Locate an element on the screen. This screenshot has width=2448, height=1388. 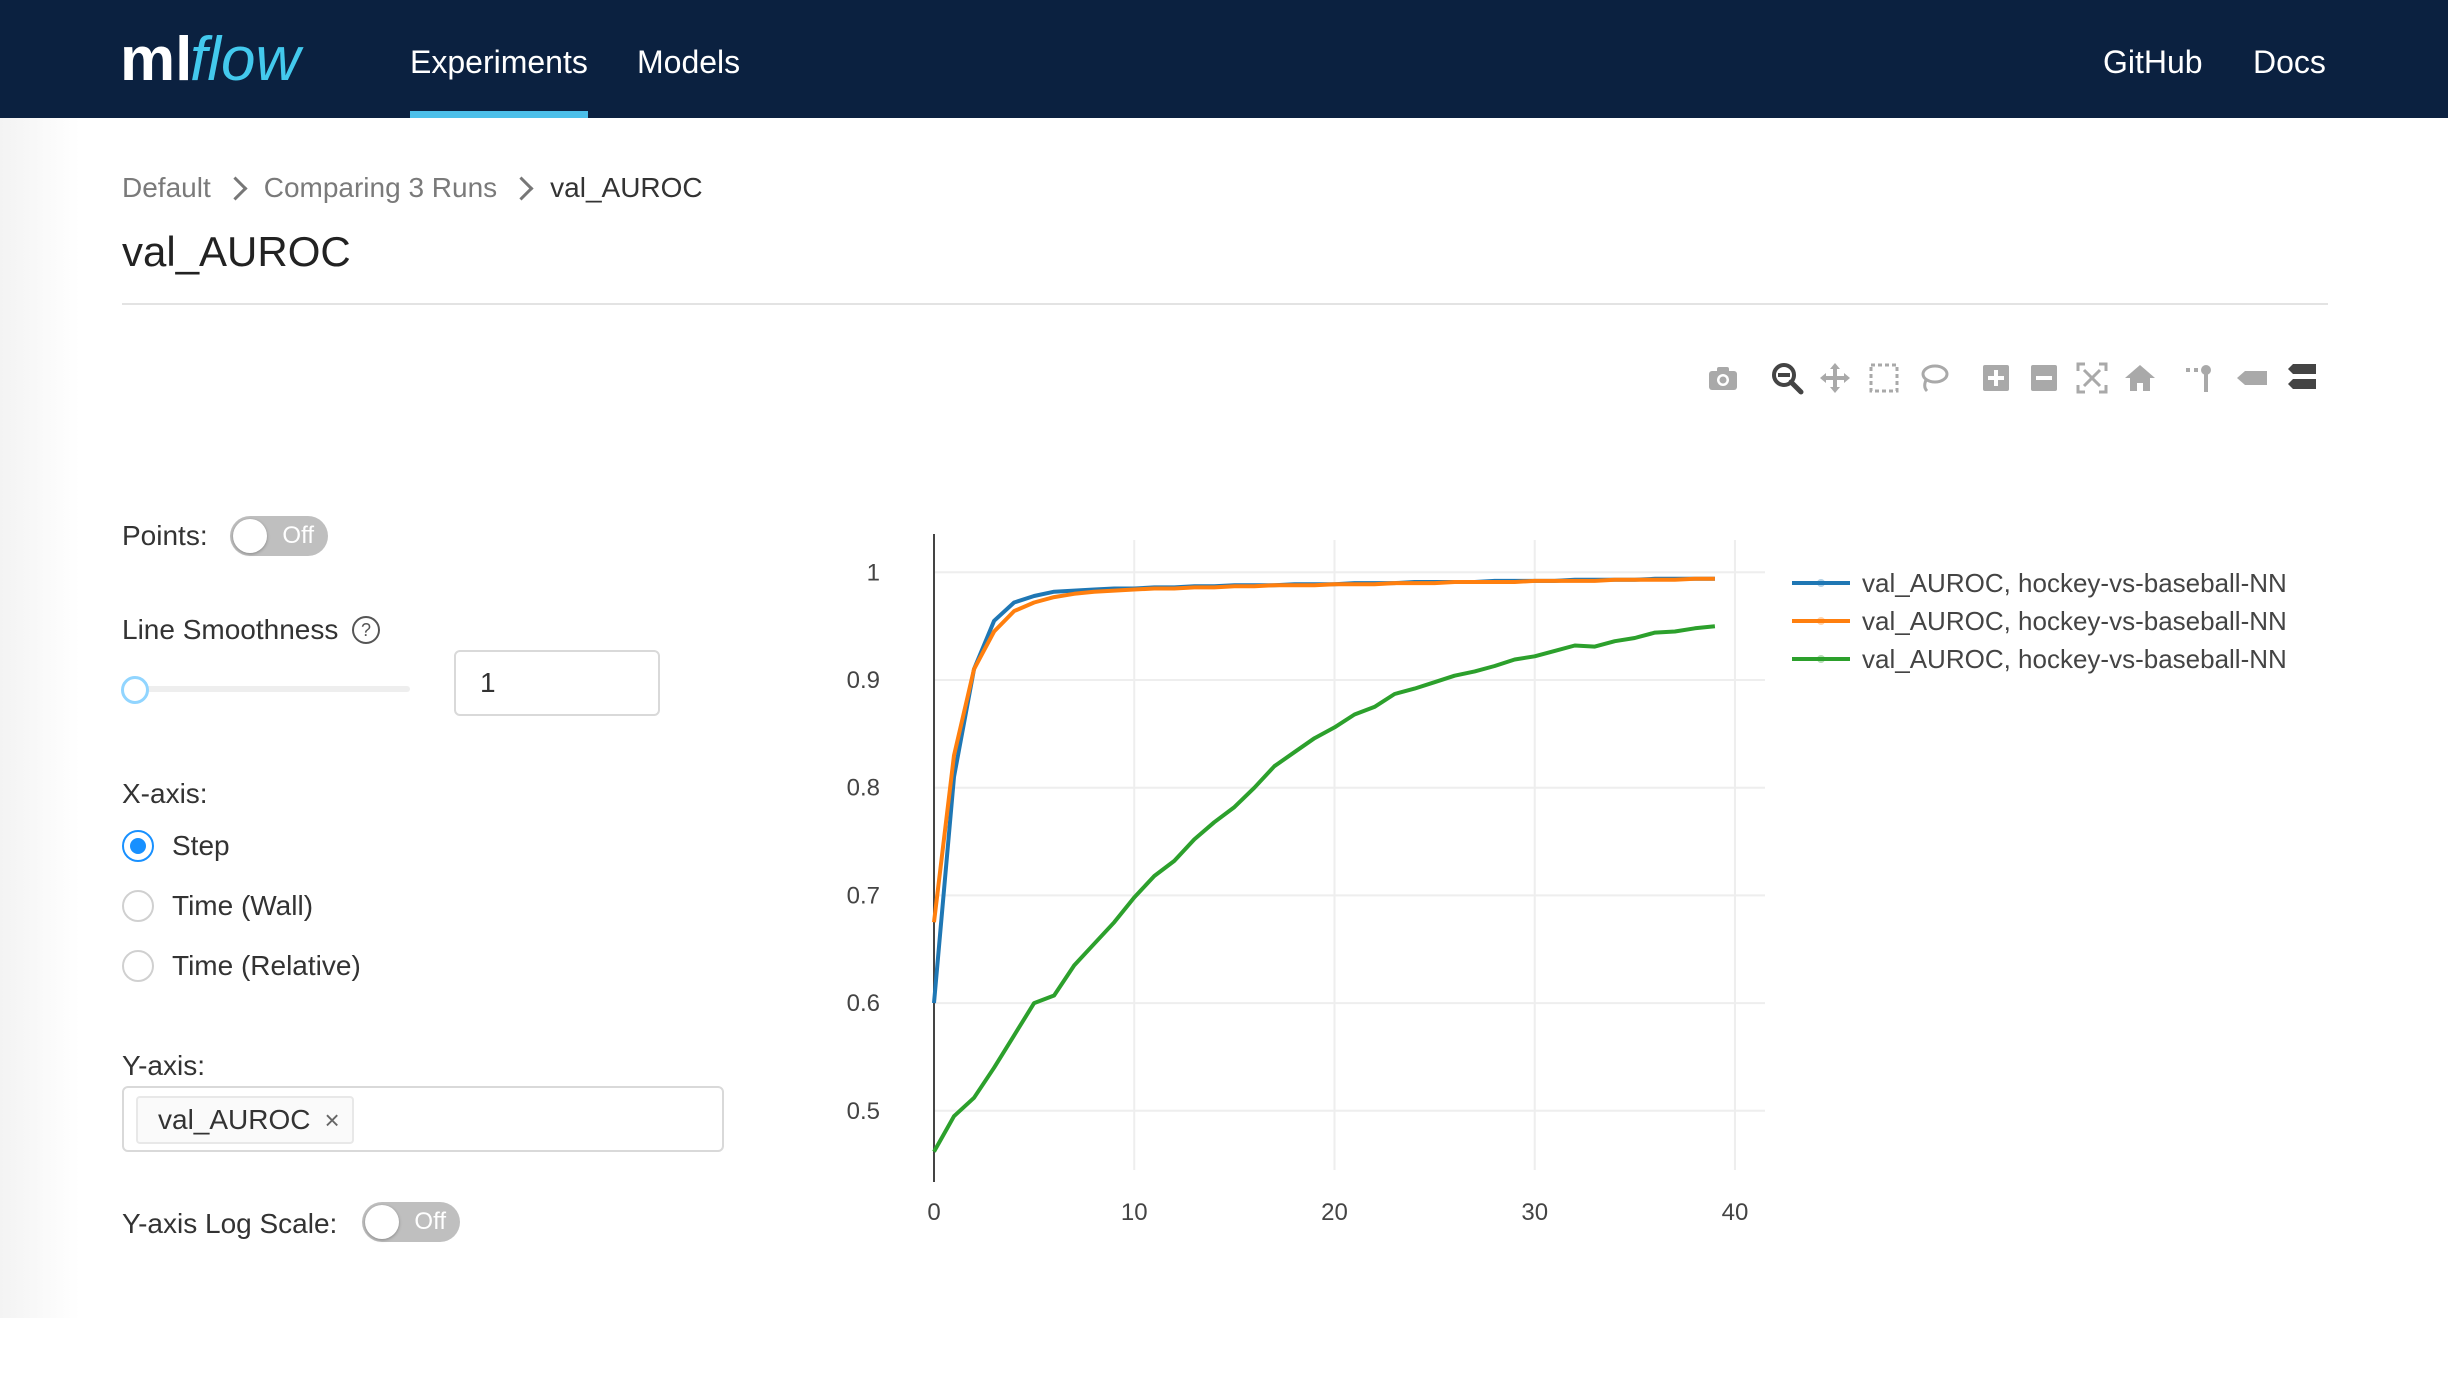
y-log-scale-label: Y-axis Log Scale: is located at coordinates (230, 1223).